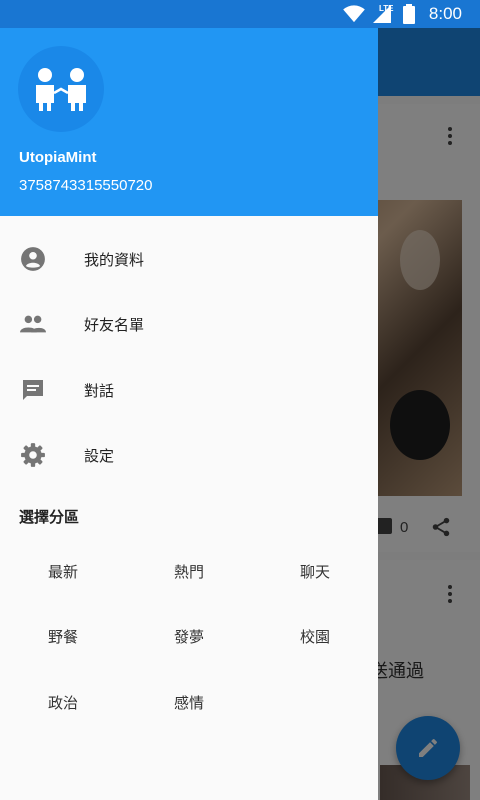 Image resolution: width=480 pixels, height=800 pixels. What do you see at coordinates (189, 259) in the screenshot?
I see `menu-item-my-profile: 我的資料` at bounding box center [189, 259].